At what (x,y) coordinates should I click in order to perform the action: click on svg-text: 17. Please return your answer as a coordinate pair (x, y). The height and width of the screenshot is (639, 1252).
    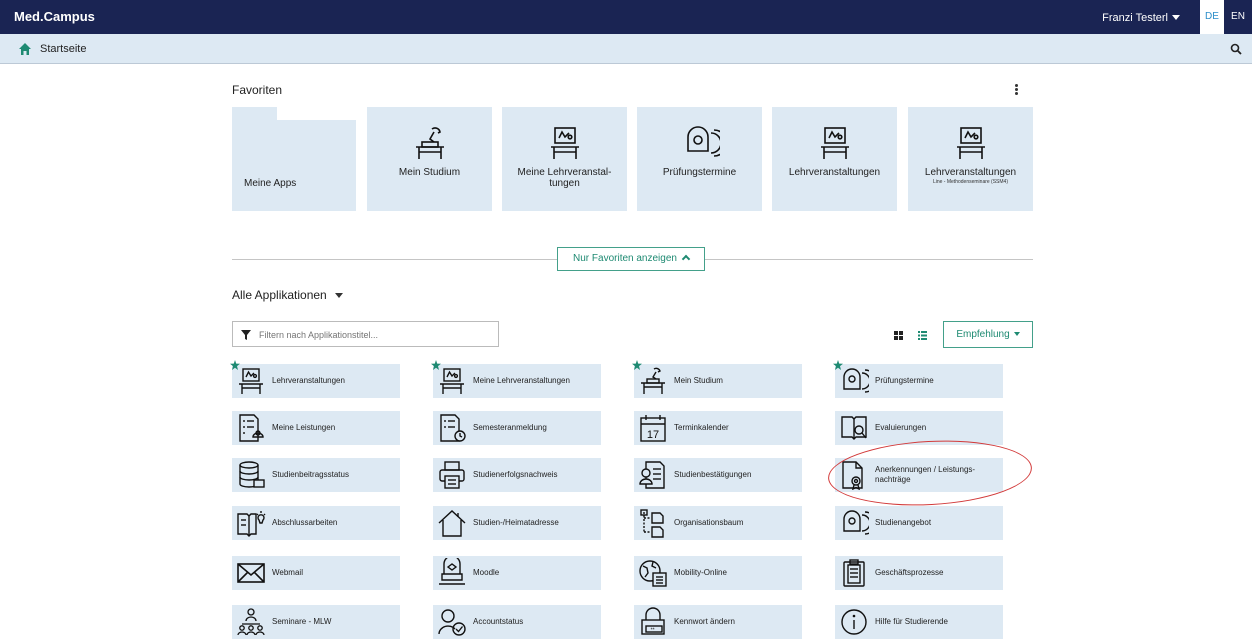
    Looking at the image, I should click on (653, 435).